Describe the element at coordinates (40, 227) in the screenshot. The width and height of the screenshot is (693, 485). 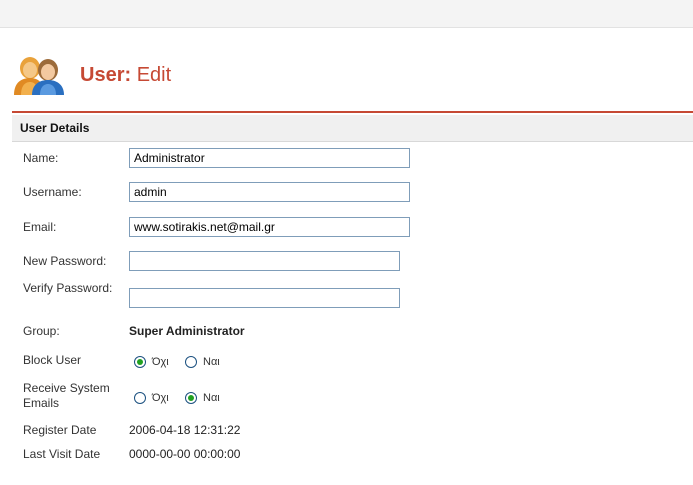
I see `email-label: Email:` at that location.